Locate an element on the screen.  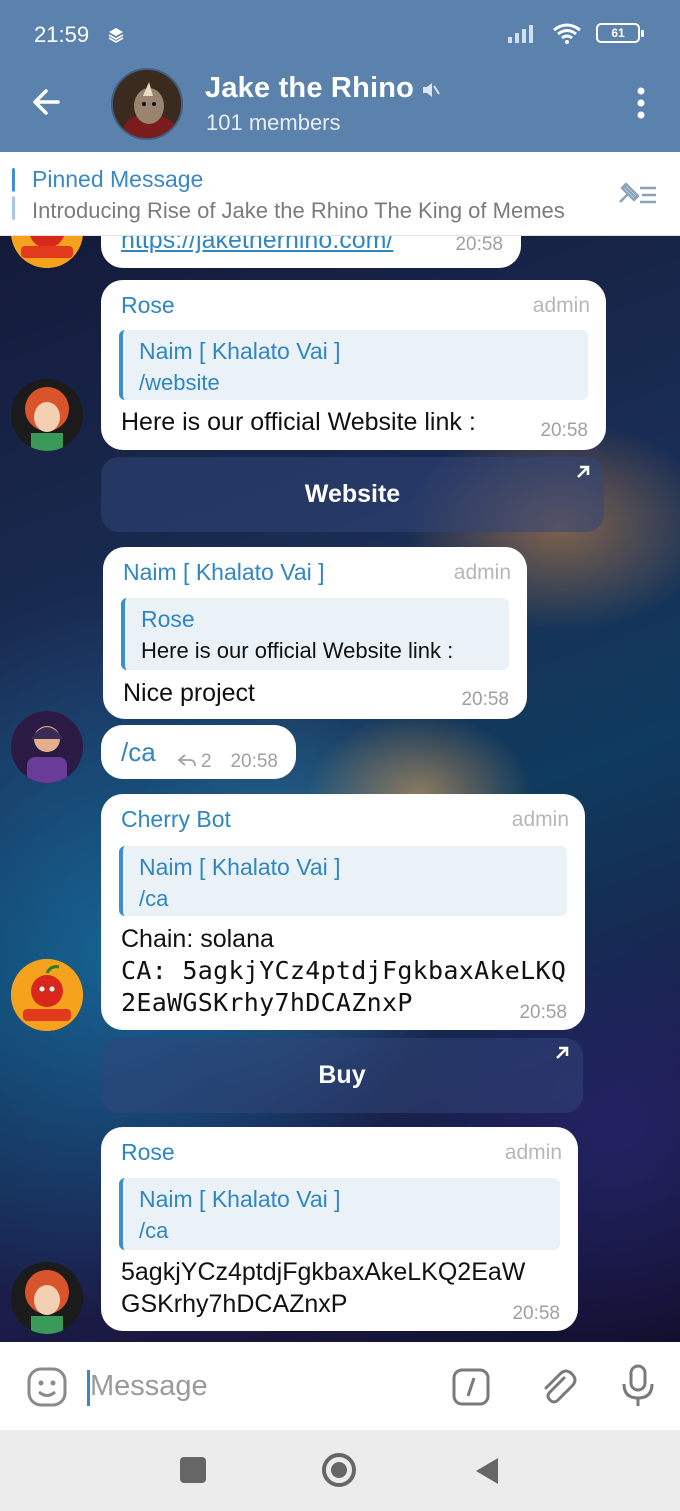
signal-icon is located at coordinates (520, 34).